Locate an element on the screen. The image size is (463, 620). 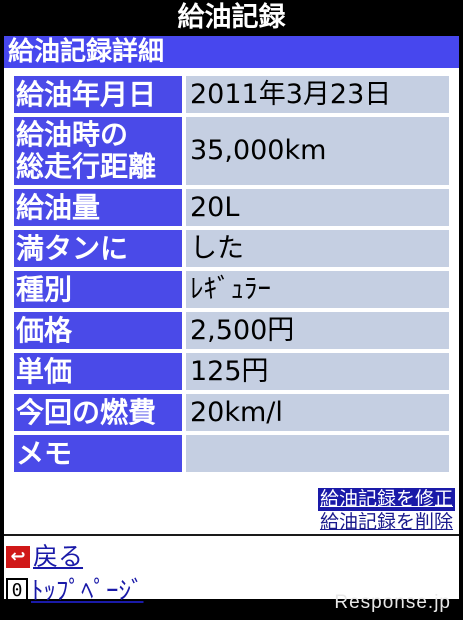
field-value: ﾚｷﾞｭﾗｰ is located at coordinates (317, 289).